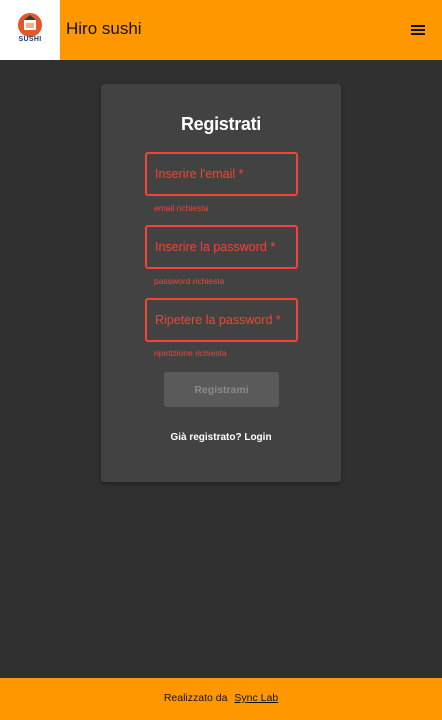 This screenshot has height=720, width=442. I want to click on email-field-wrapper, so click(221, 174).